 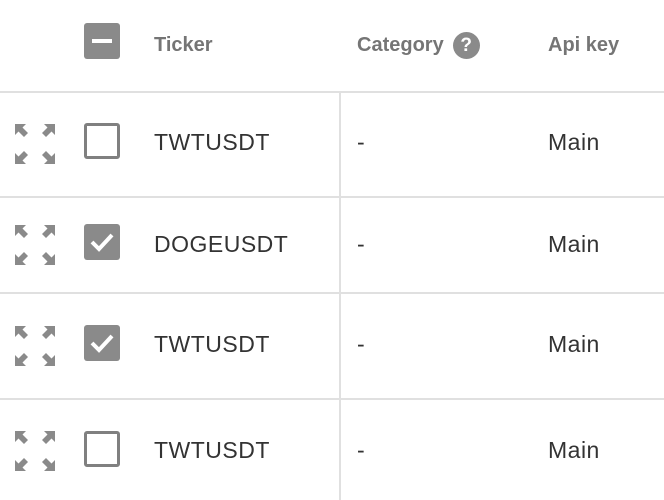 I want to click on column-header-ticker: Ticker, so click(x=183, y=45).